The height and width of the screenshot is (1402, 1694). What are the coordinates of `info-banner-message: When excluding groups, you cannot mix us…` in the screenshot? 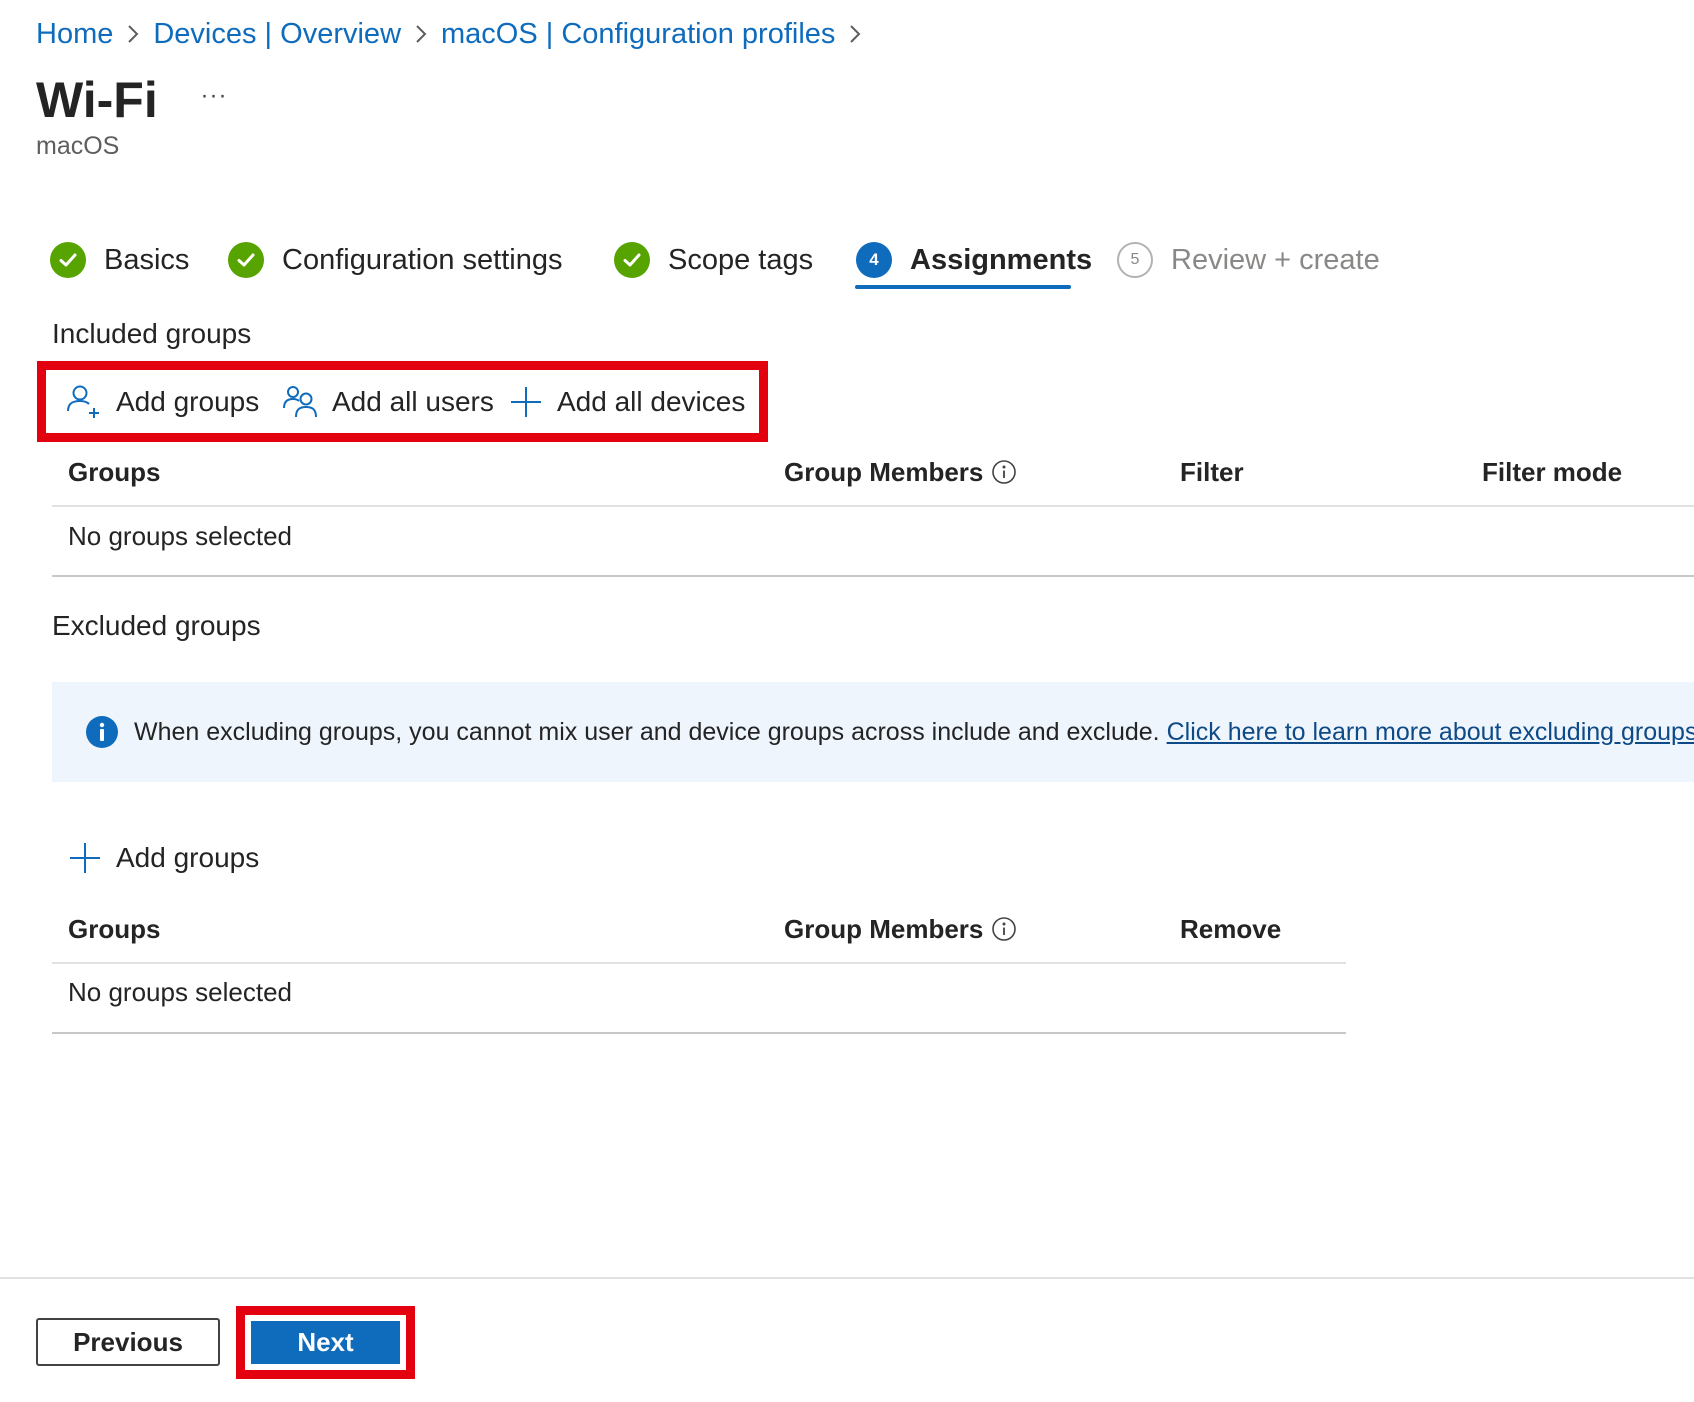 It's located at (647, 732).